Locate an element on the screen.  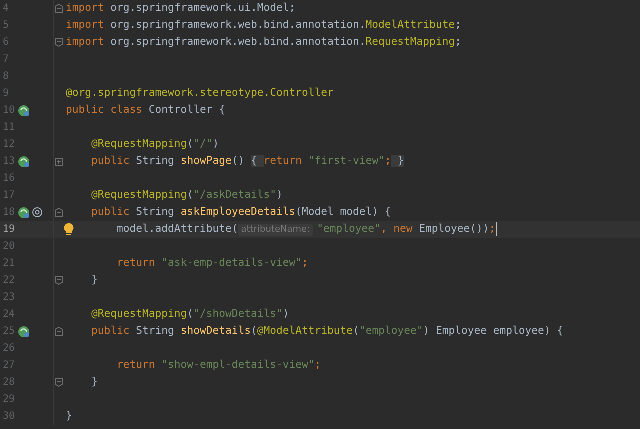
expand-fold-icon is located at coordinates (59, 162).